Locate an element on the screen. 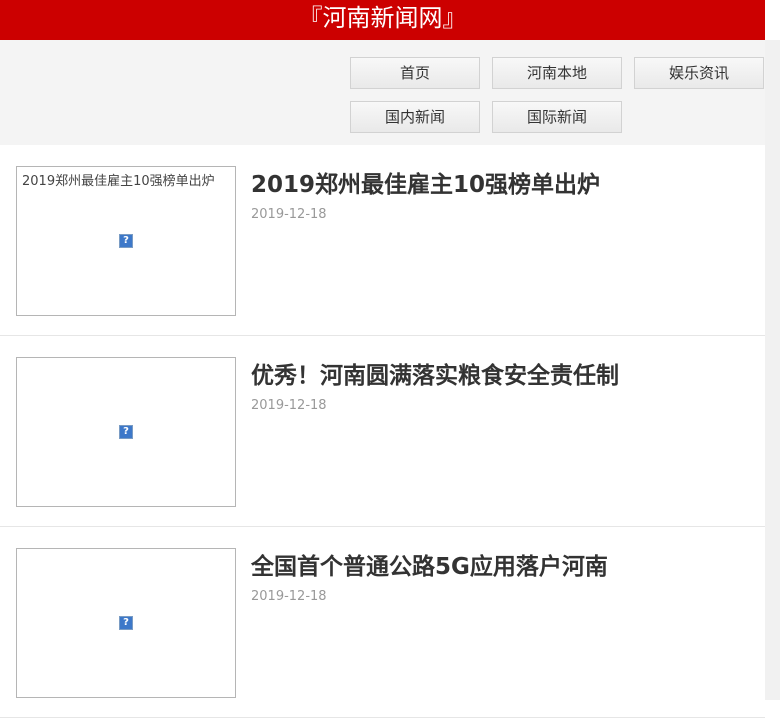  news-title: 2019郑州最佳雇主10强榜单出炉 is located at coordinates (425, 182).